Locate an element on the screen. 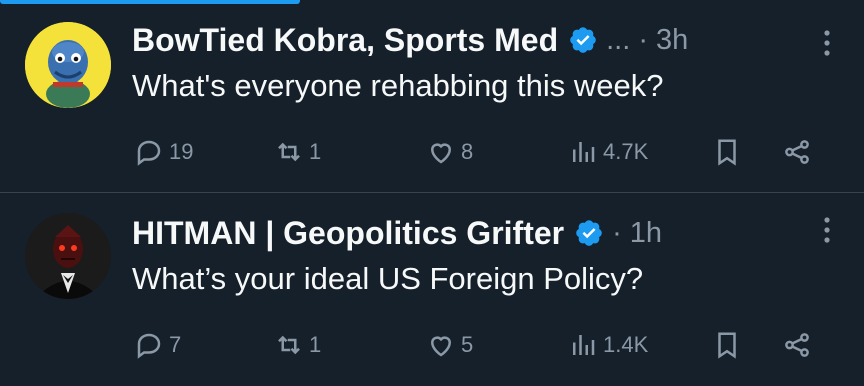 This screenshot has width=864, height=386. tweet-actions: 19 1 8 4.7K is located at coordinates (484, 152).